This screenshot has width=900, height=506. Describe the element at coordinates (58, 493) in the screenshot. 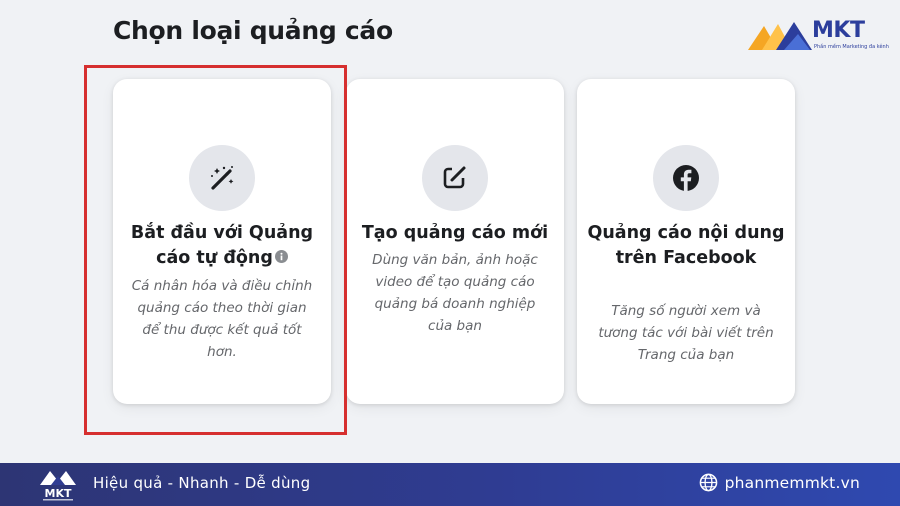

I see `svg-text: MKT` at that location.